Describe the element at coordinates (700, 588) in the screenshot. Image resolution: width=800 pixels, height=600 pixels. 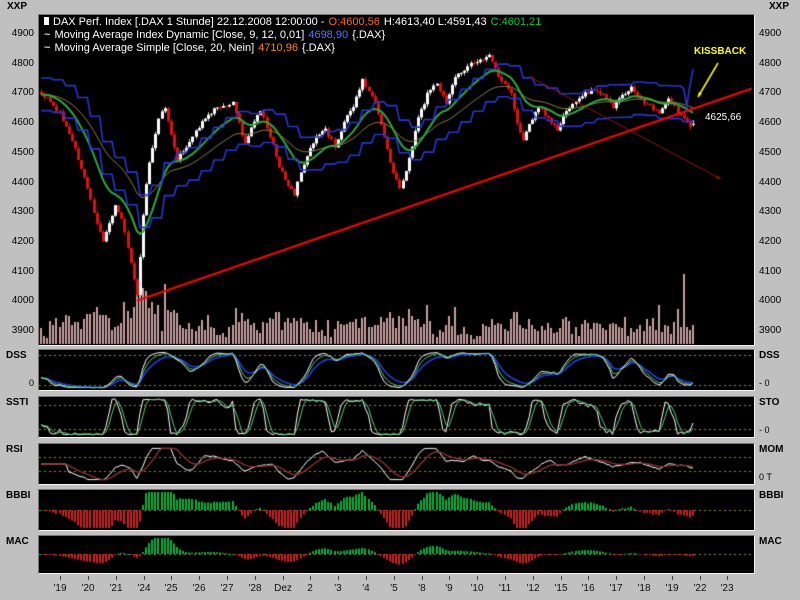
I see `x-axis-label: '22` at that location.